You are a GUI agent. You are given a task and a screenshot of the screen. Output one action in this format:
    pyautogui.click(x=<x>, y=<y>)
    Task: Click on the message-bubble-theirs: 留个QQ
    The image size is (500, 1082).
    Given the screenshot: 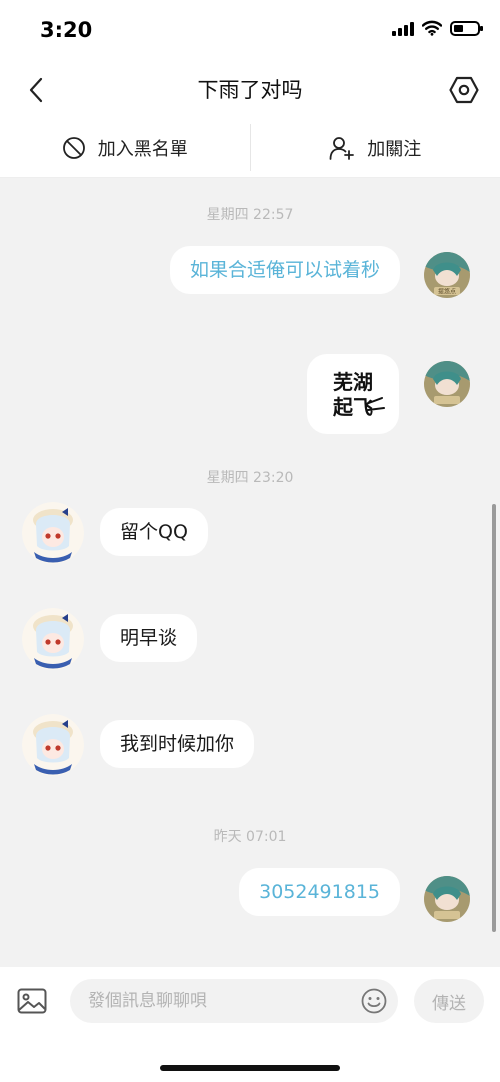 What is the action you would take?
    pyautogui.click(x=154, y=532)
    